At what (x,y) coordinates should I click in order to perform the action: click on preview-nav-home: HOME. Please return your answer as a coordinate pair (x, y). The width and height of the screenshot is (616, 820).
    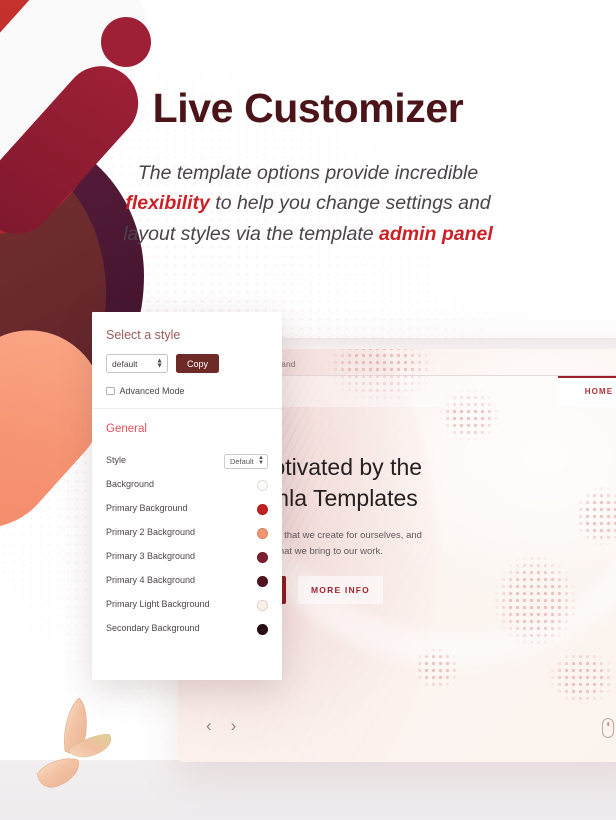
    Looking at the image, I should click on (587, 391).